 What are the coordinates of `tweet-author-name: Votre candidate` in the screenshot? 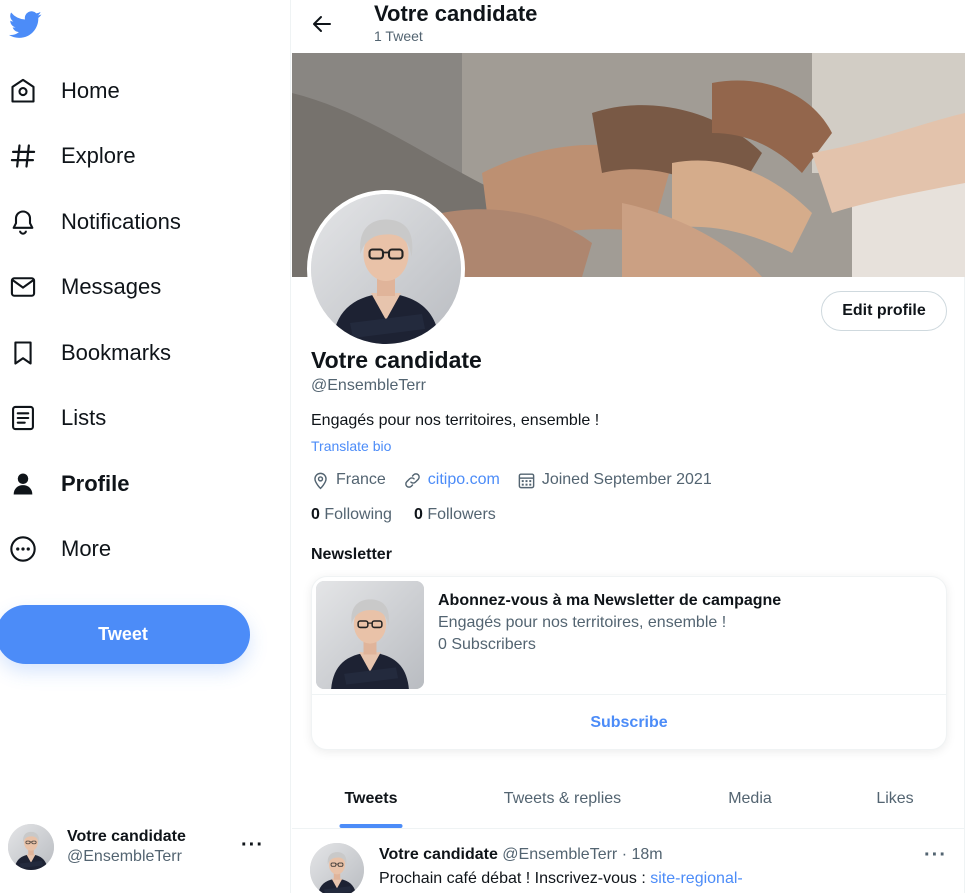 It's located at (438, 854).